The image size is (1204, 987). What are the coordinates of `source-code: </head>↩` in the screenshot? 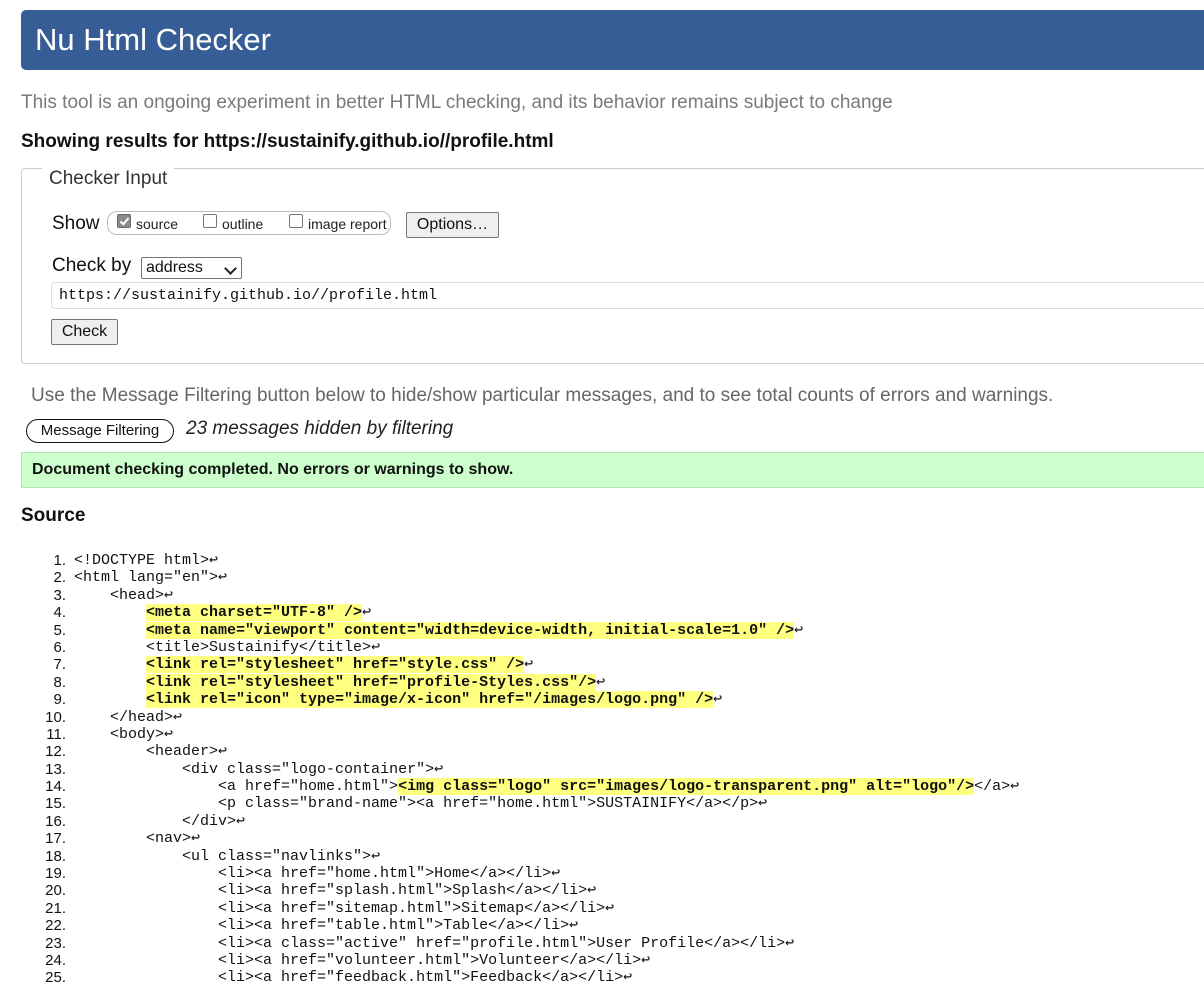 It's located at (128, 717).